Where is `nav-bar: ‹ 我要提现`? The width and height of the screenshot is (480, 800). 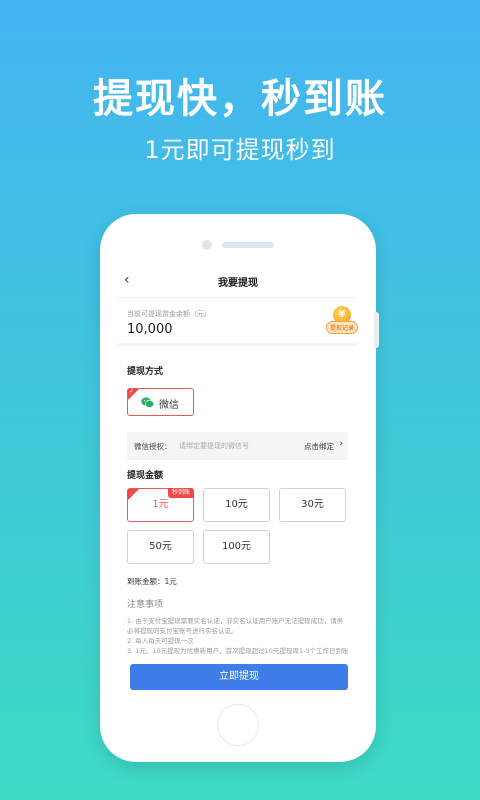
nav-bar: ‹ 我要提现 is located at coordinates (238, 282).